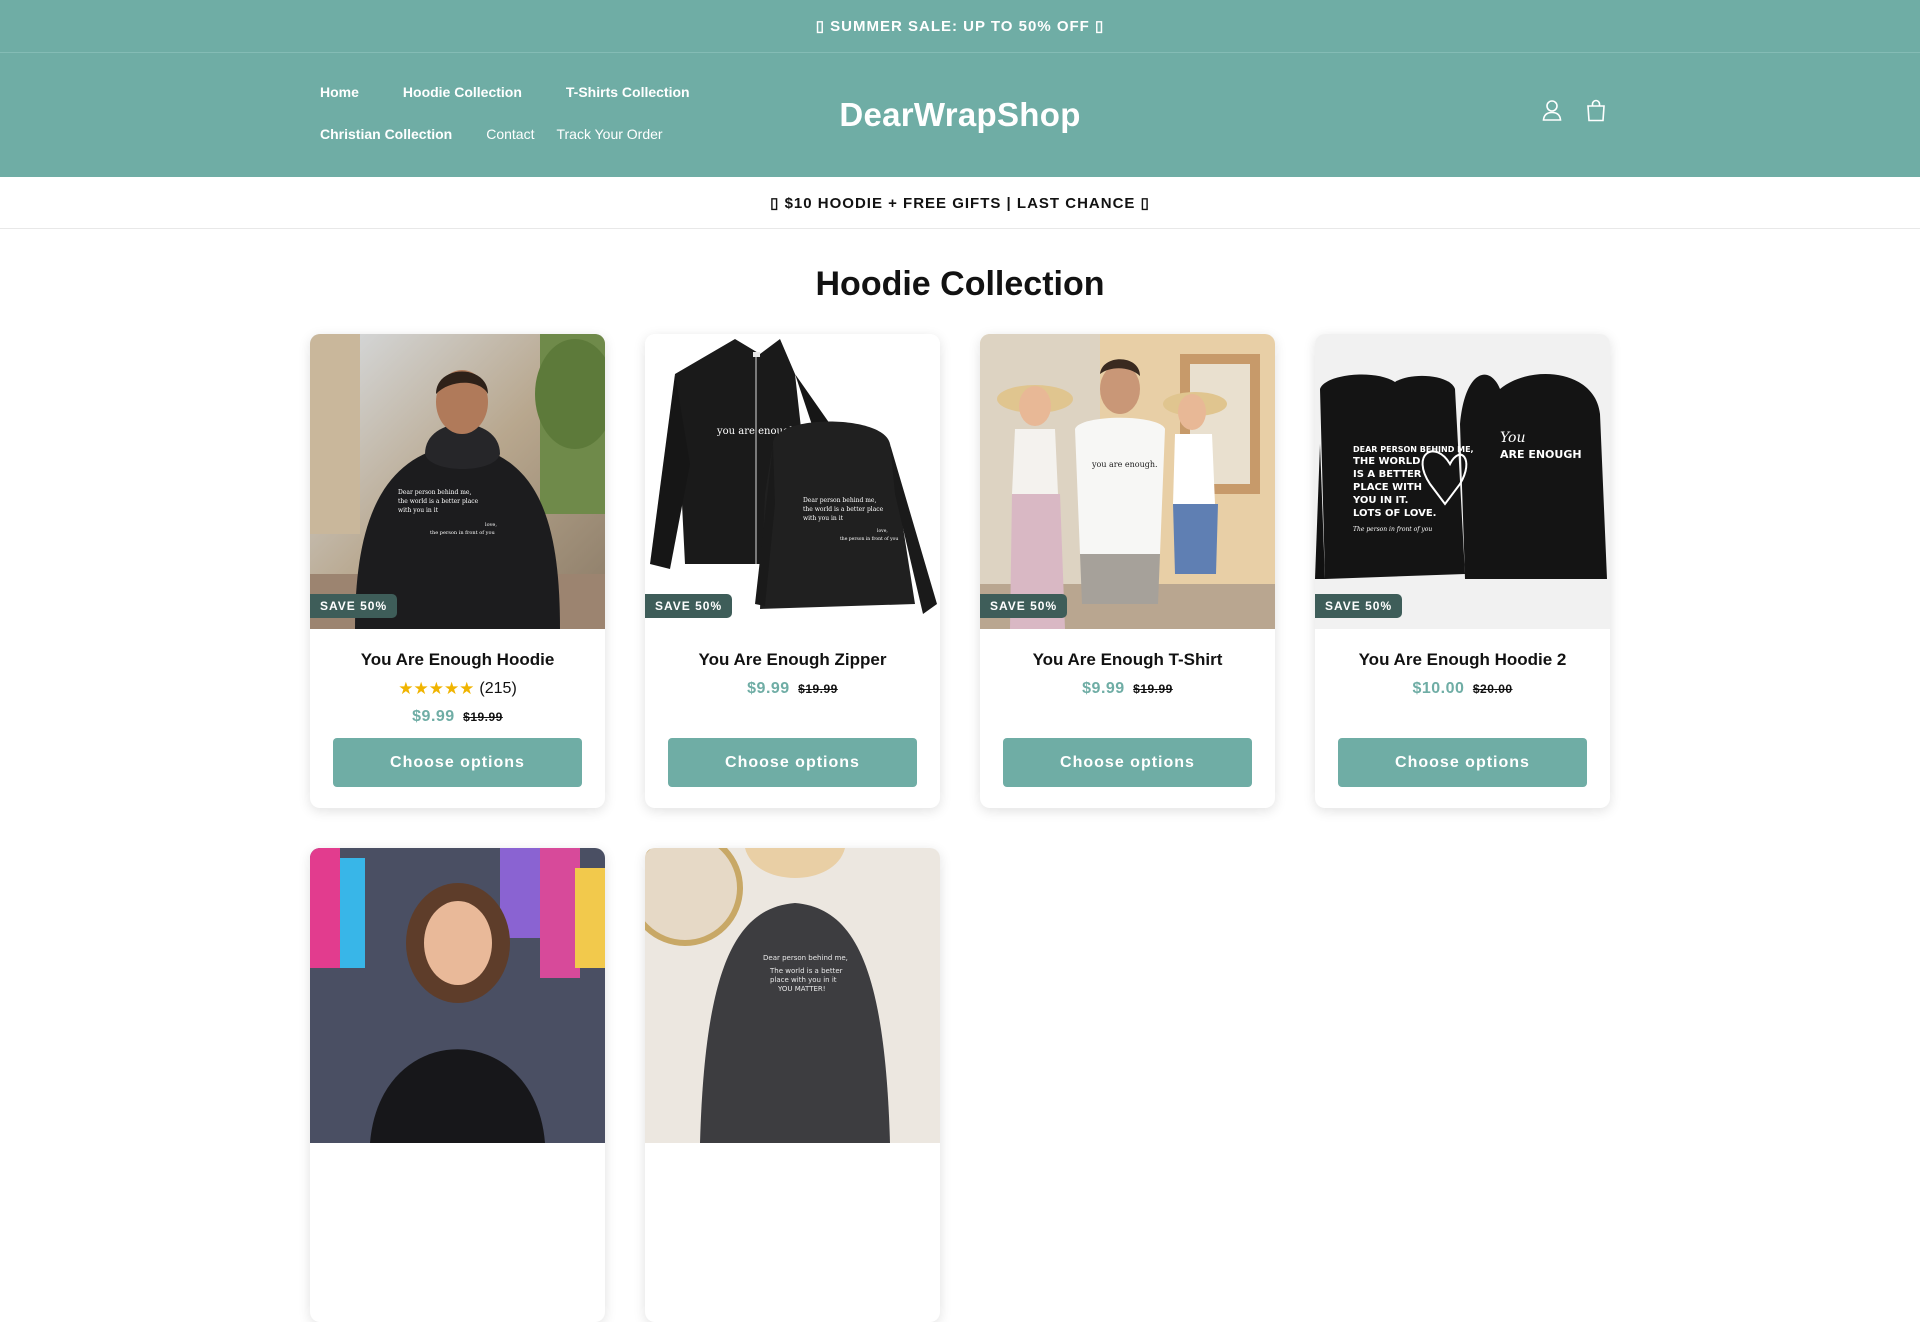  What do you see at coordinates (839, 500) in the screenshot?
I see `back-print-line-1: Dear person behind me,` at bounding box center [839, 500].